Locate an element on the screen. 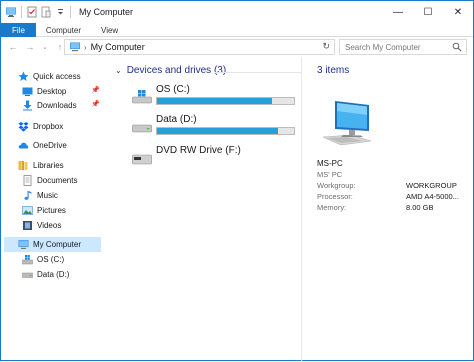 The image size is (474, 362). drive-name: DVD RW Drive (F:) is located at coordinates (198, 150).